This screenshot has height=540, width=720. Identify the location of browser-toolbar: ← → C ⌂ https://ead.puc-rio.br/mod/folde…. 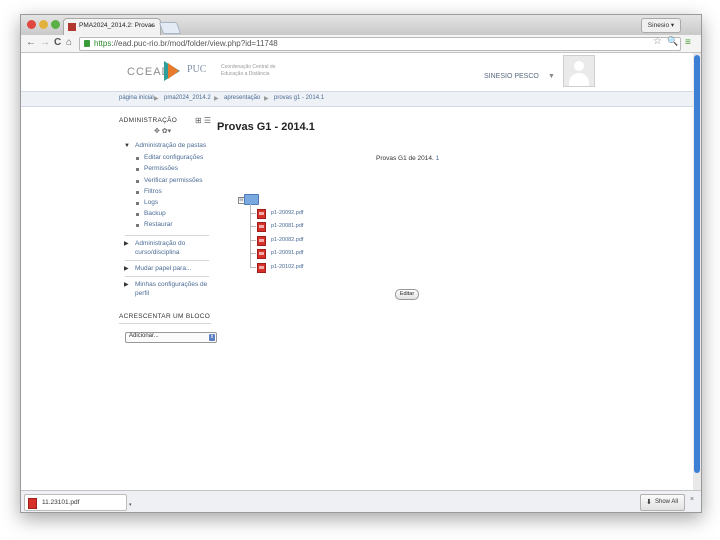
(361, 44).